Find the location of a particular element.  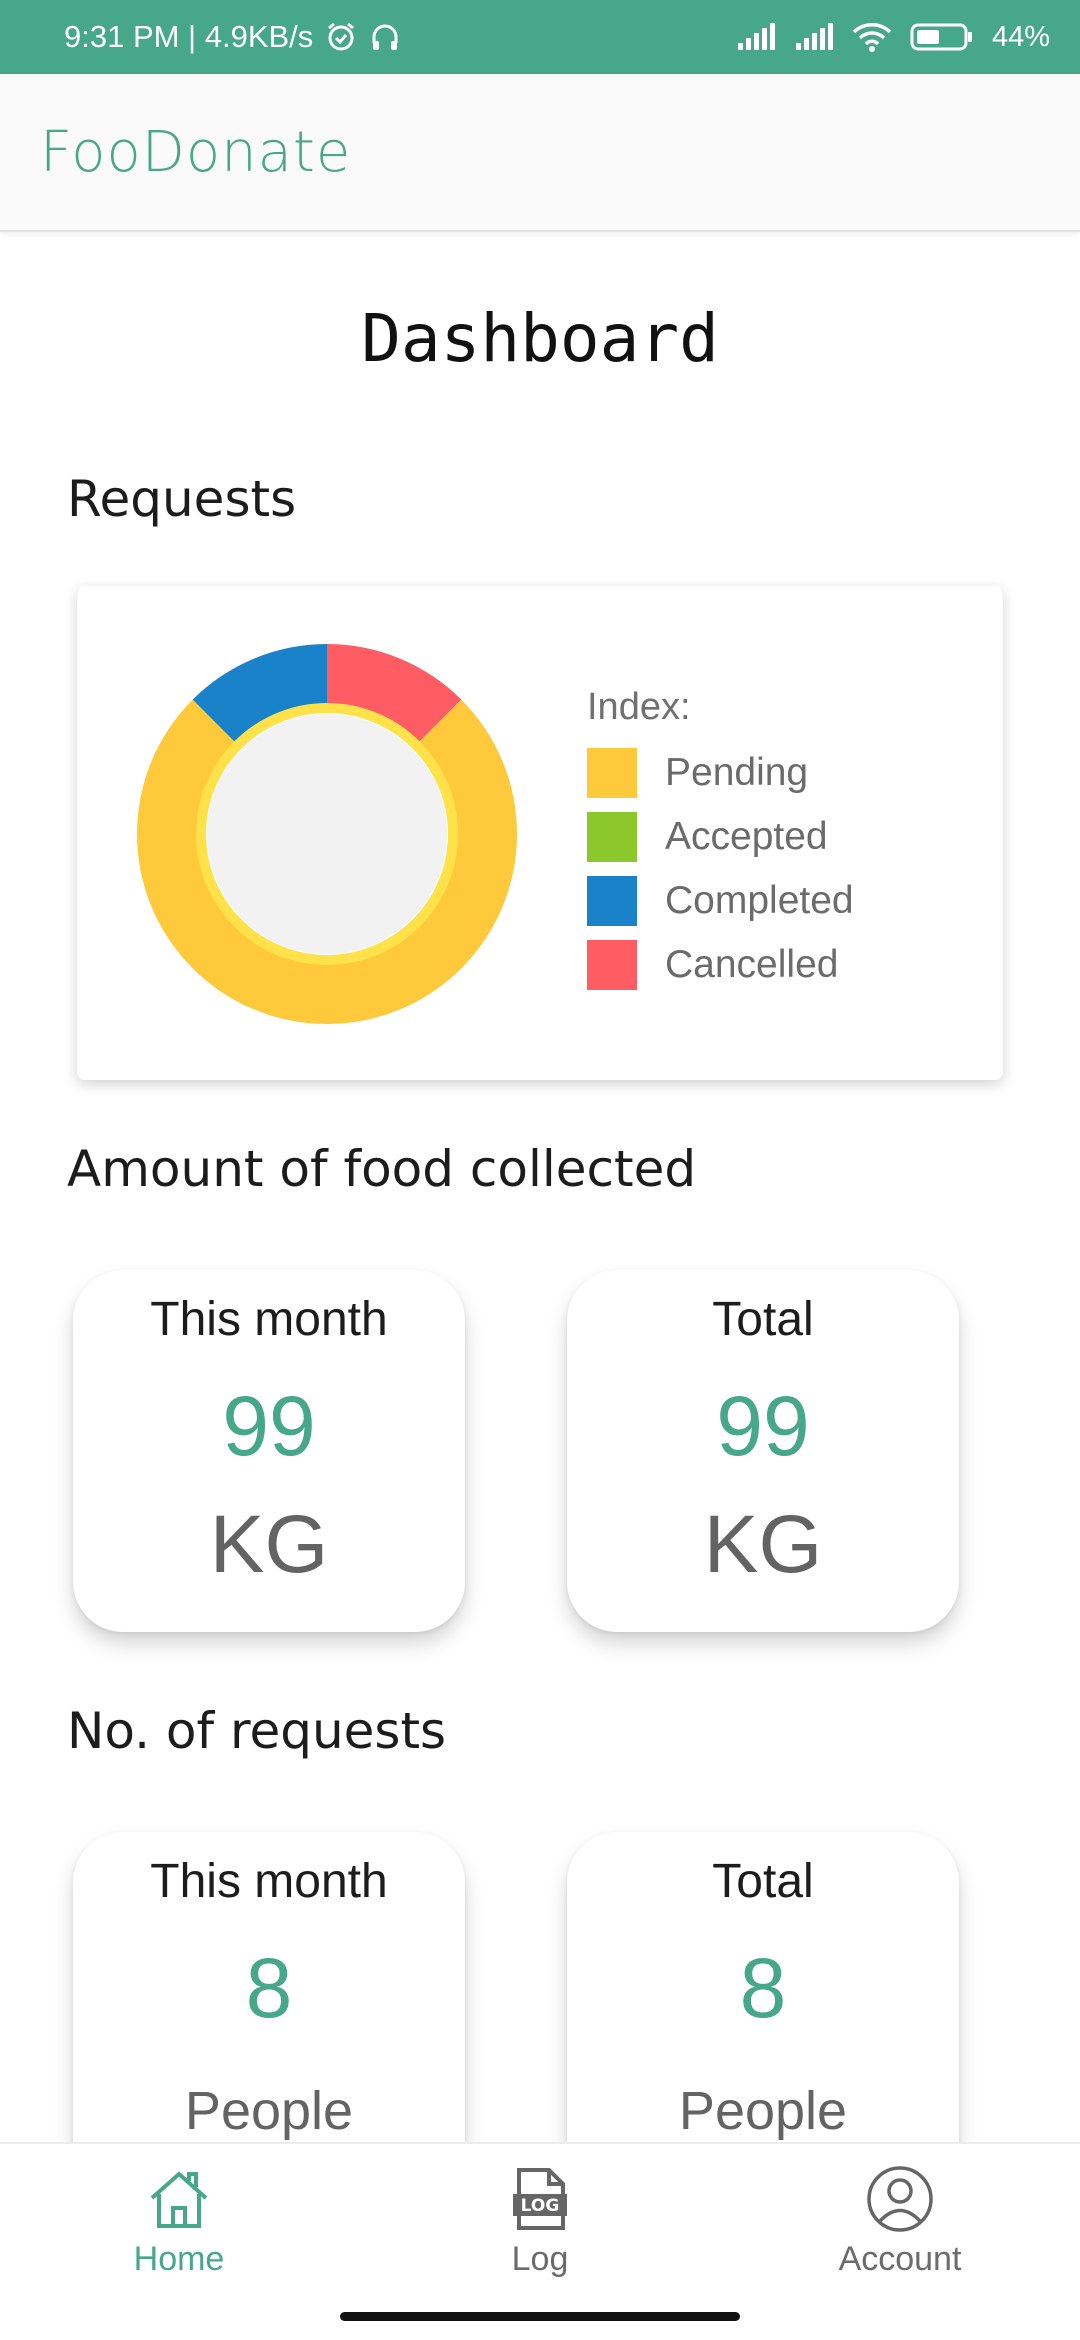

home-icon is located at coordinates (179, 2199).